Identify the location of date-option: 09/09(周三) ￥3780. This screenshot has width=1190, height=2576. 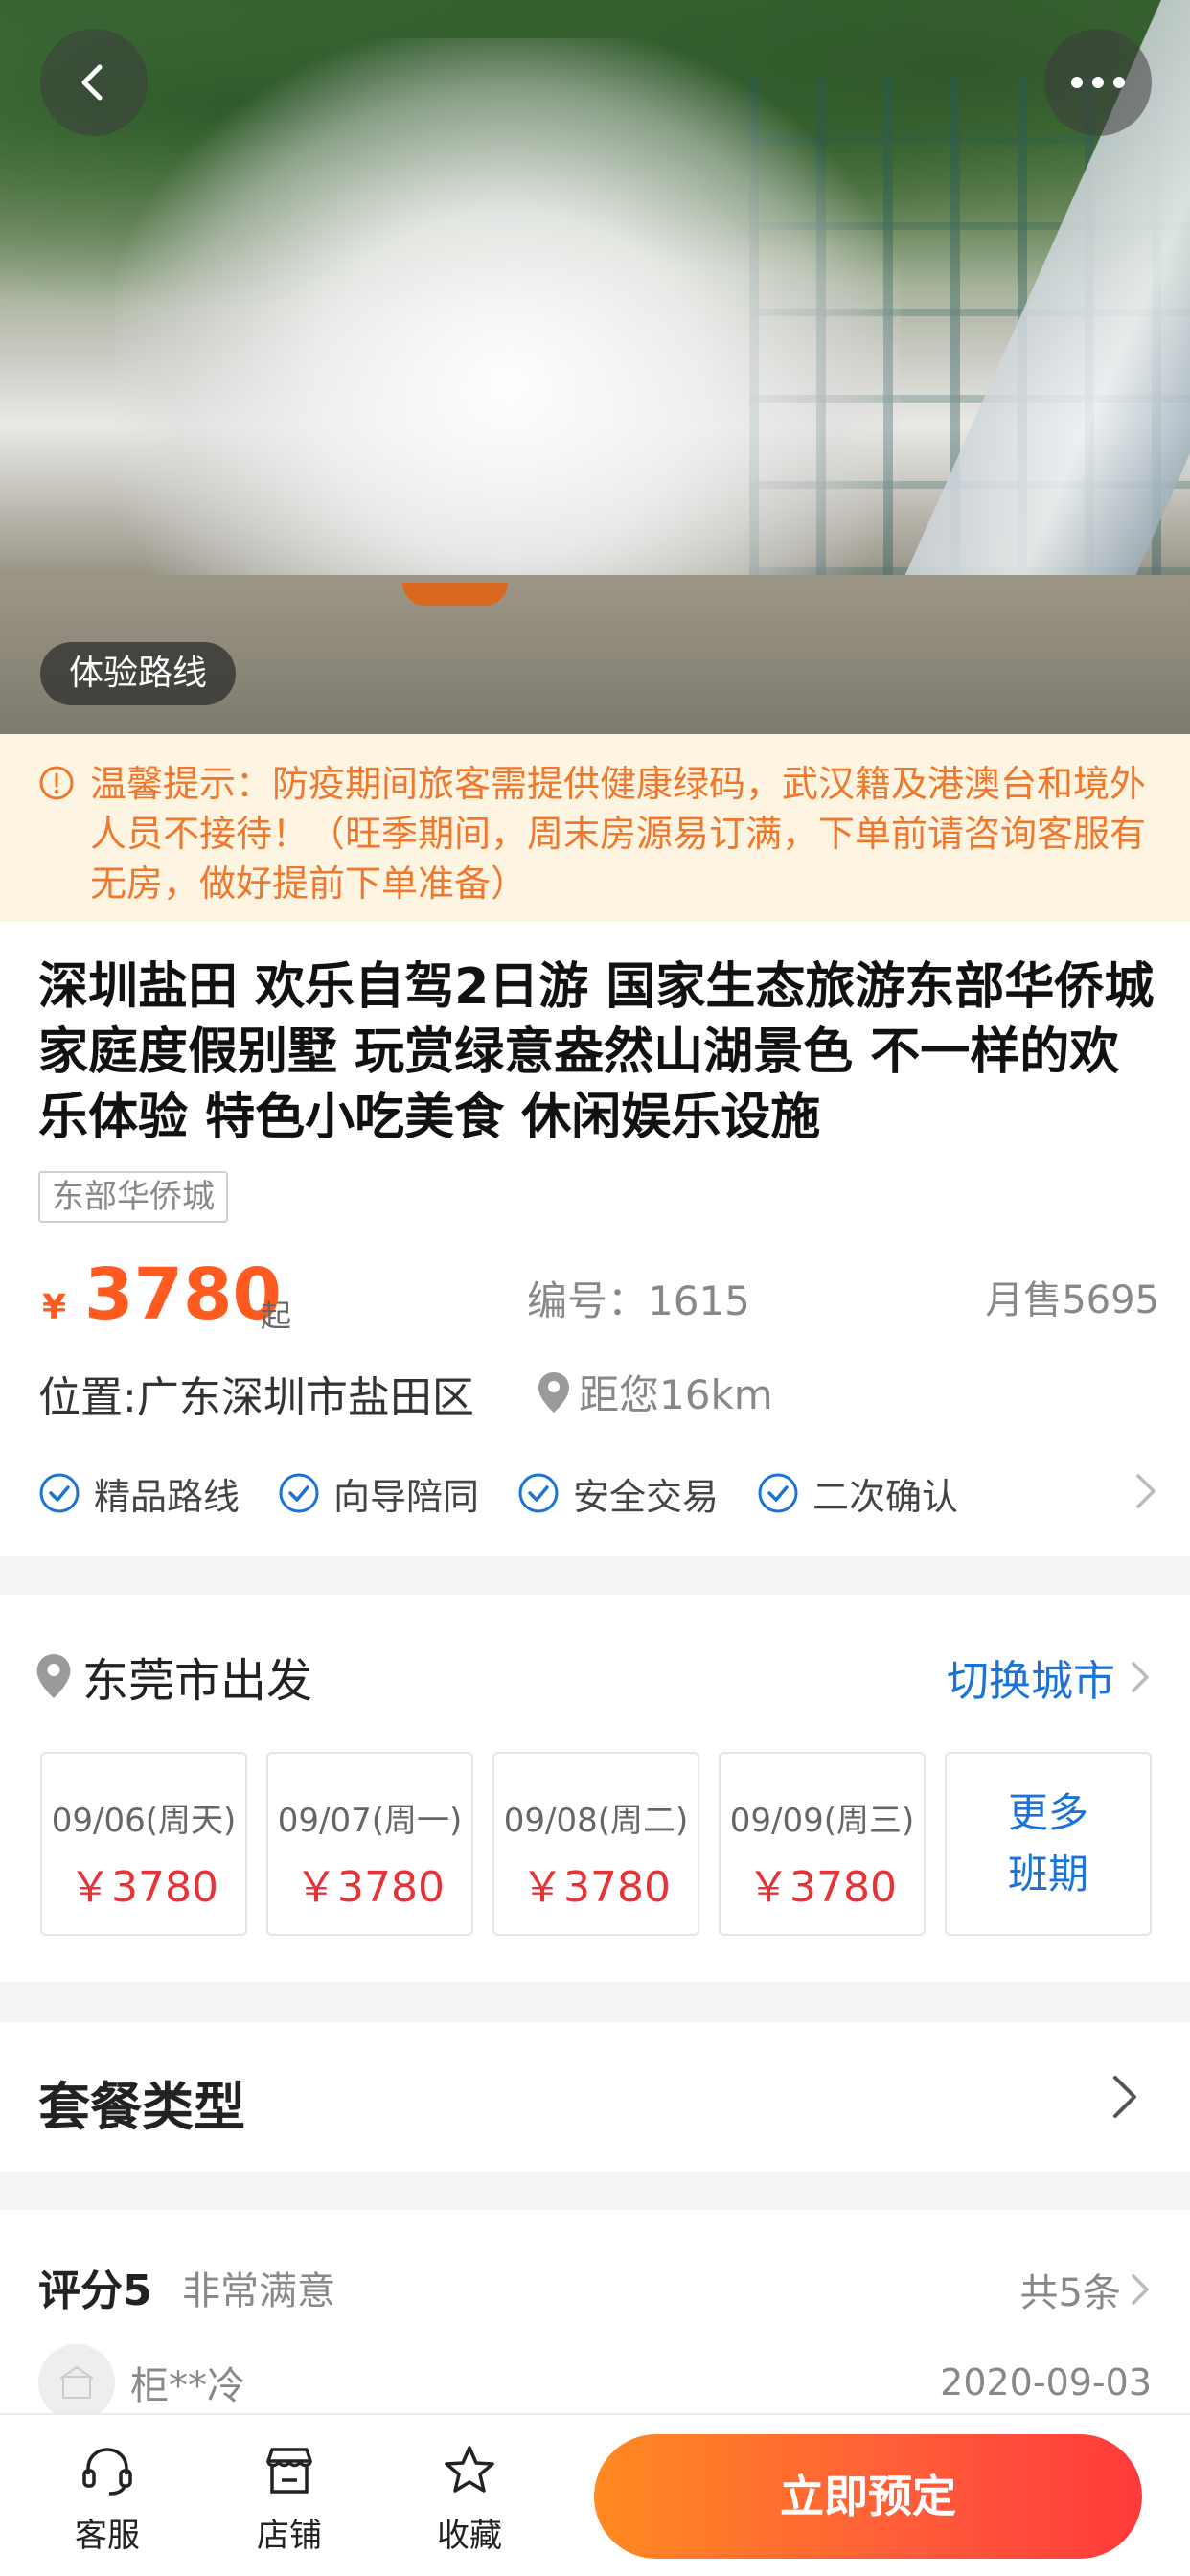
(823, 1844).